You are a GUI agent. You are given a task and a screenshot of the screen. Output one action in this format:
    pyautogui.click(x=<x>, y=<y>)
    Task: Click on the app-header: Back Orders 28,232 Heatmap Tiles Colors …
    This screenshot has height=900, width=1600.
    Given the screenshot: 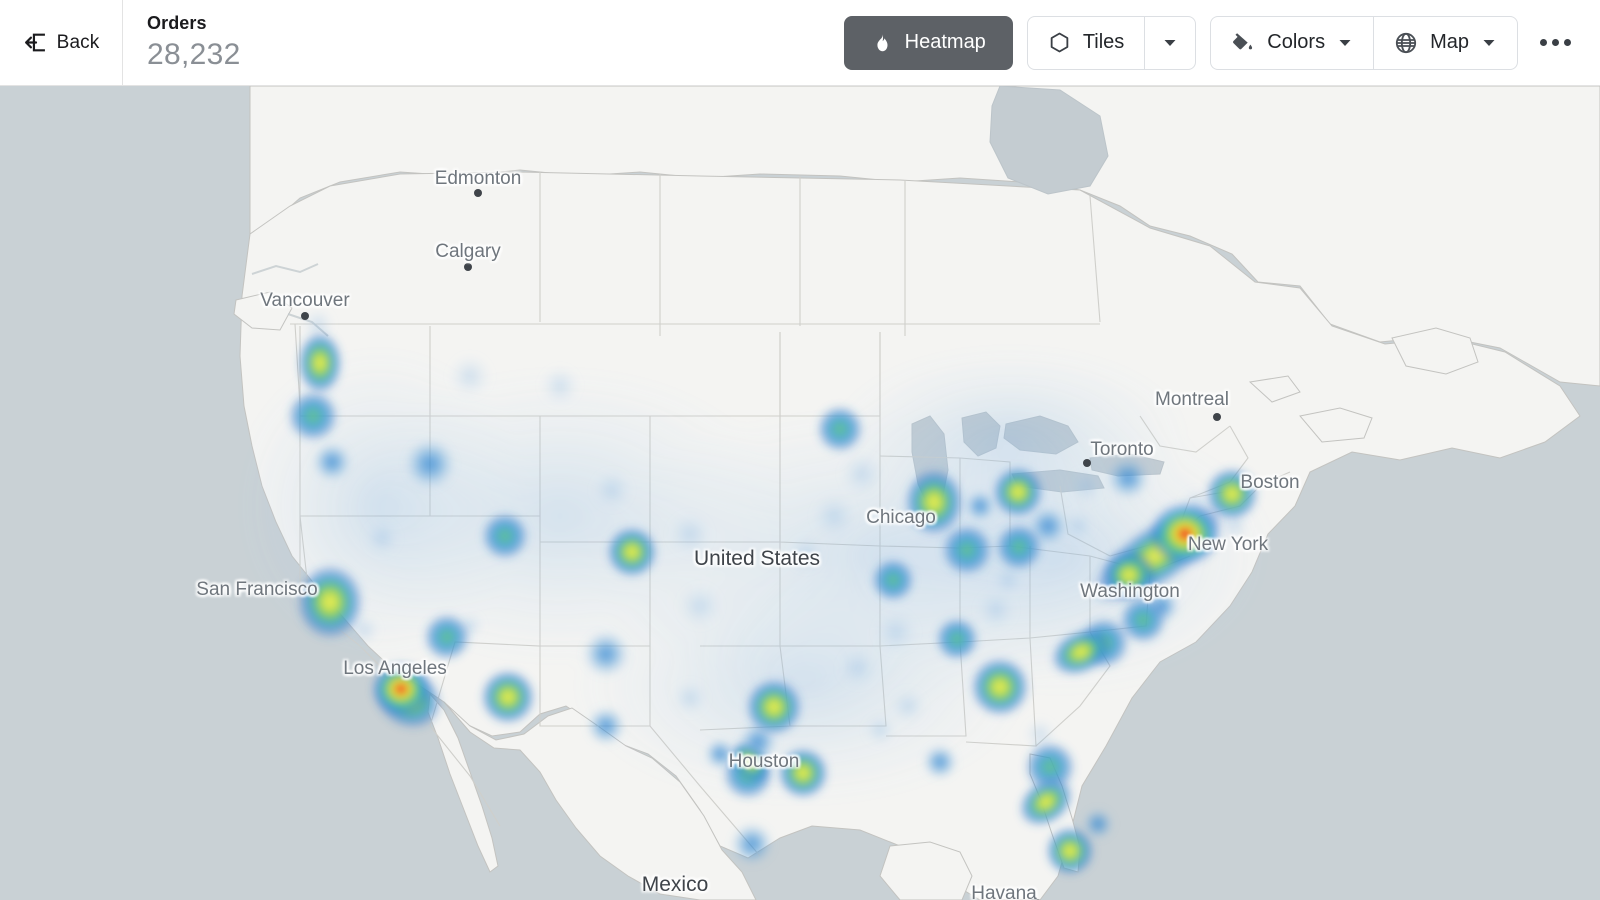 What is the action you would take?
    pyautogui.click(x=800, y=43)
    